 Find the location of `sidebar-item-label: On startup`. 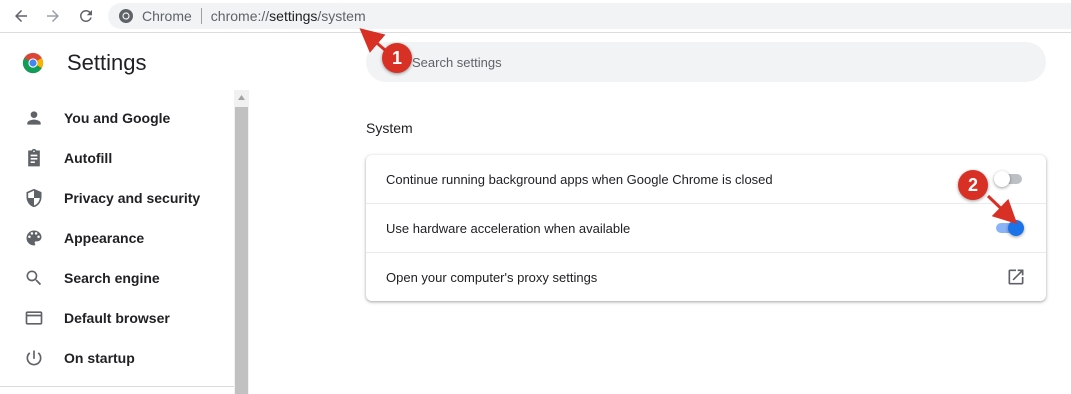

sidebar-item-label: On startup is located at coordinates (99, 358).